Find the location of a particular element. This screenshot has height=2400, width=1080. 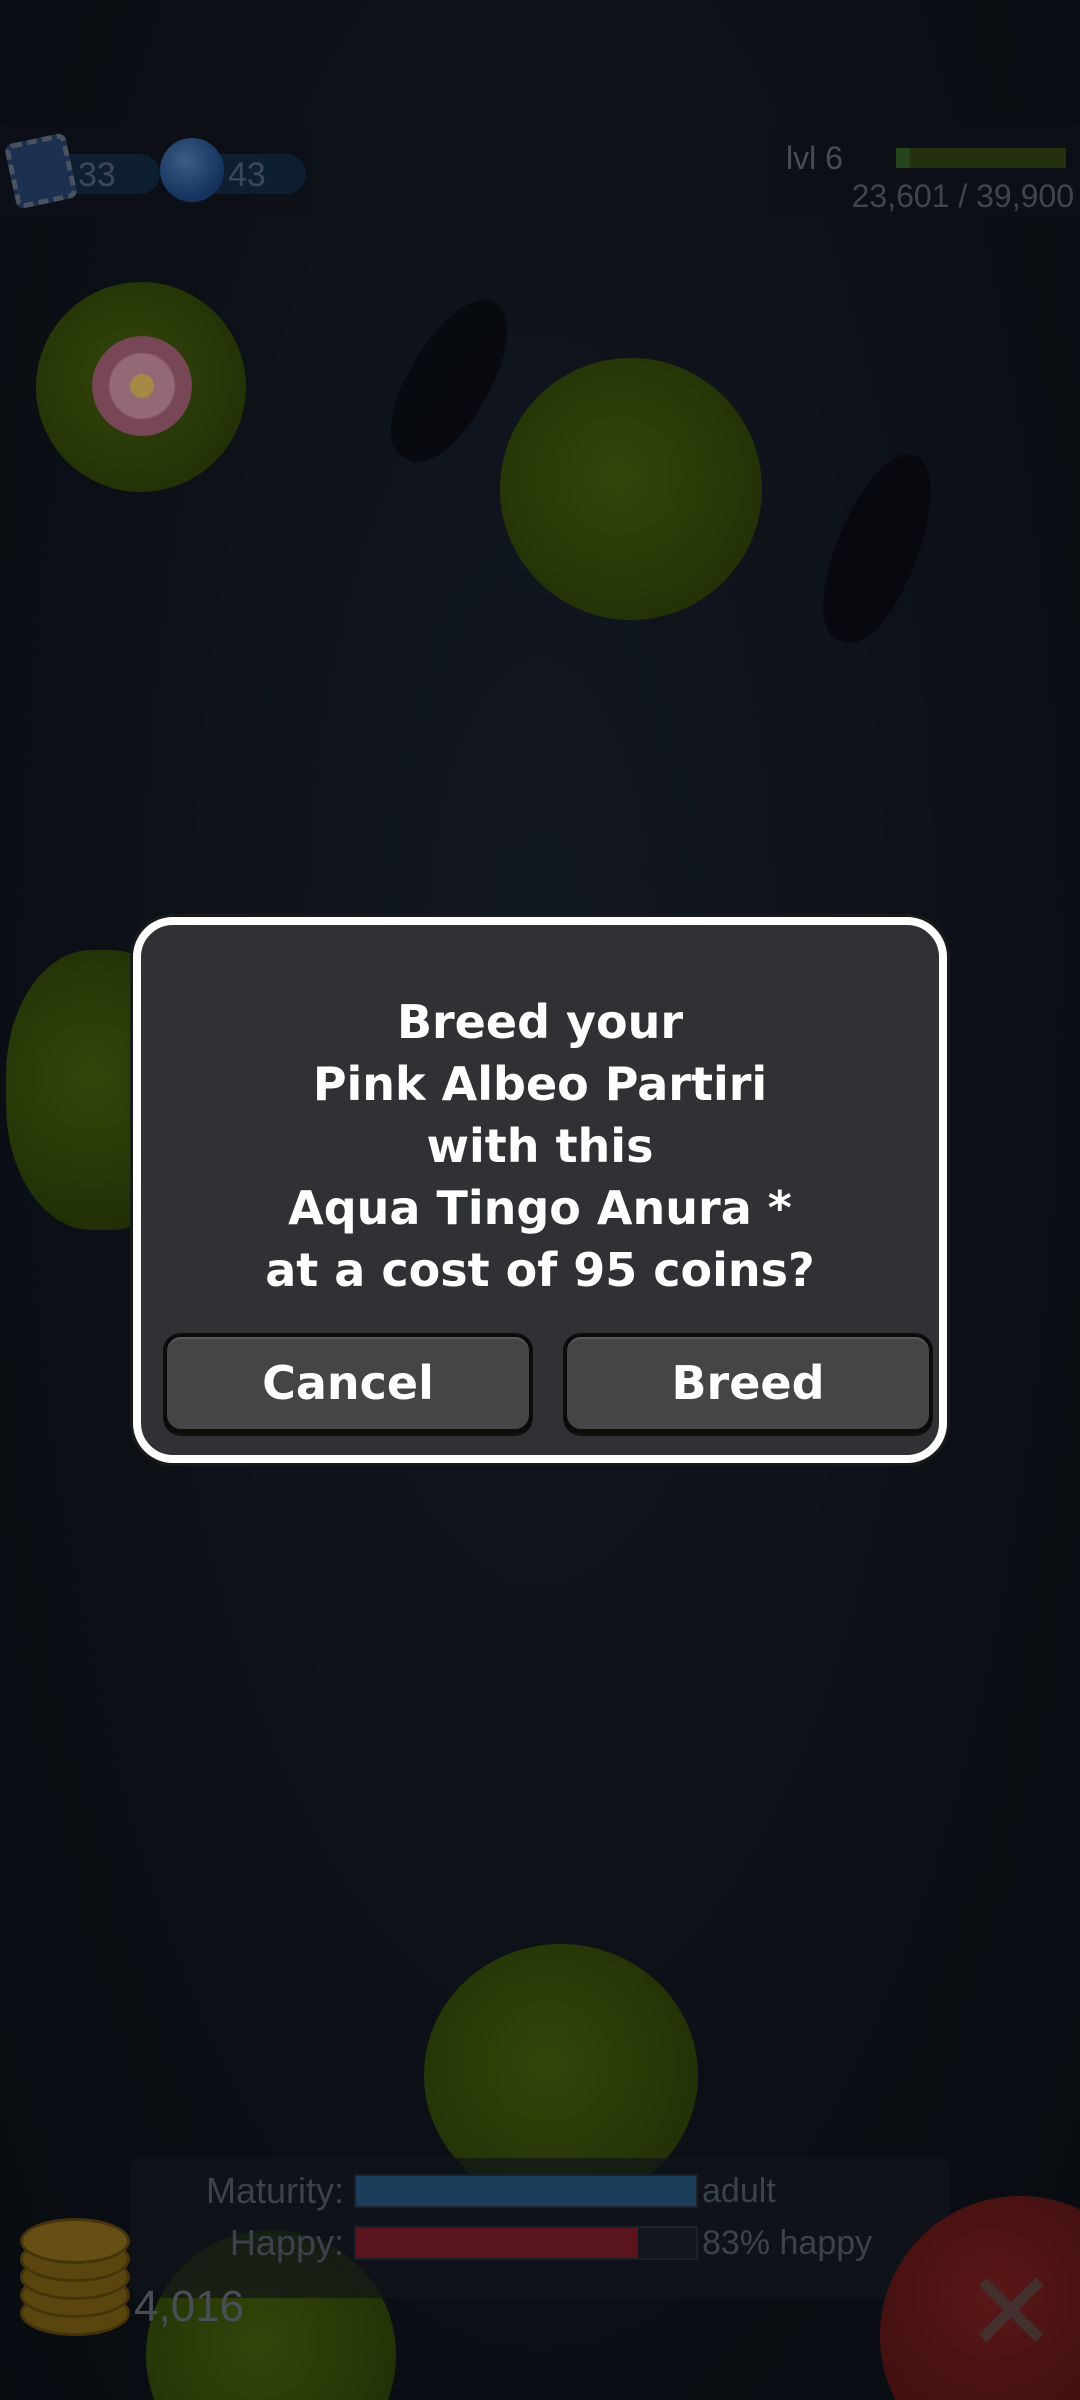

dialog-line: Breed your is located at coordinates (540, 1022).